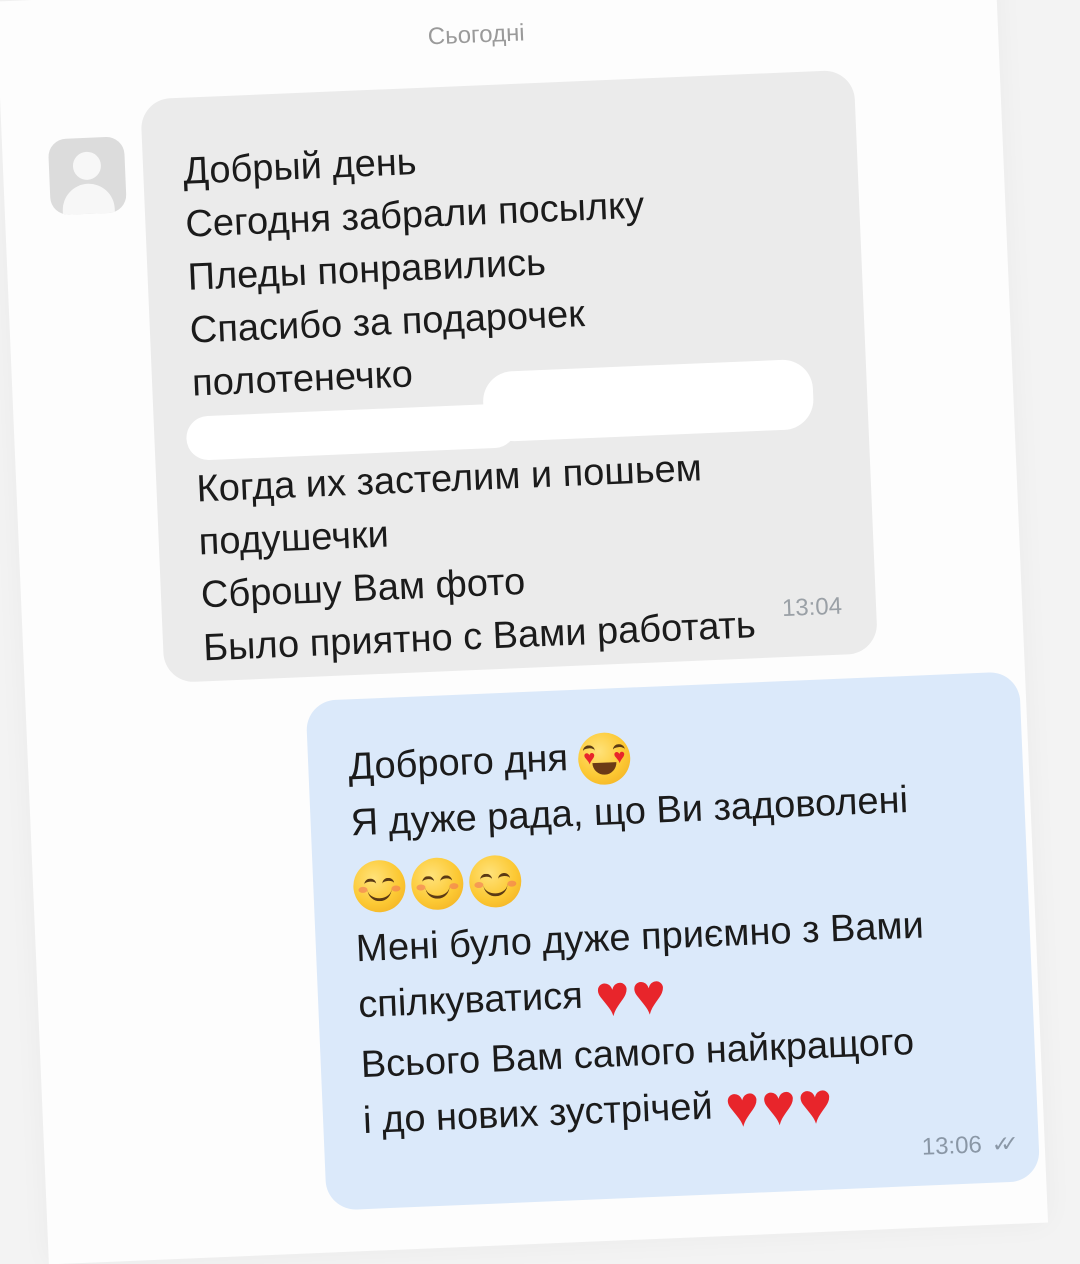  Describe the element at coordinates (538, 1114) in the screenshot. I see `message-line-text: і до нових зустрічей` at that location.